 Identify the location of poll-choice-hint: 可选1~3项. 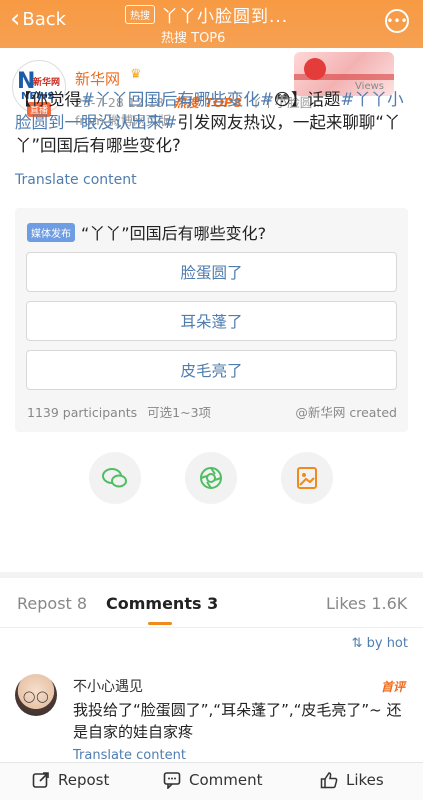
(179, 412).